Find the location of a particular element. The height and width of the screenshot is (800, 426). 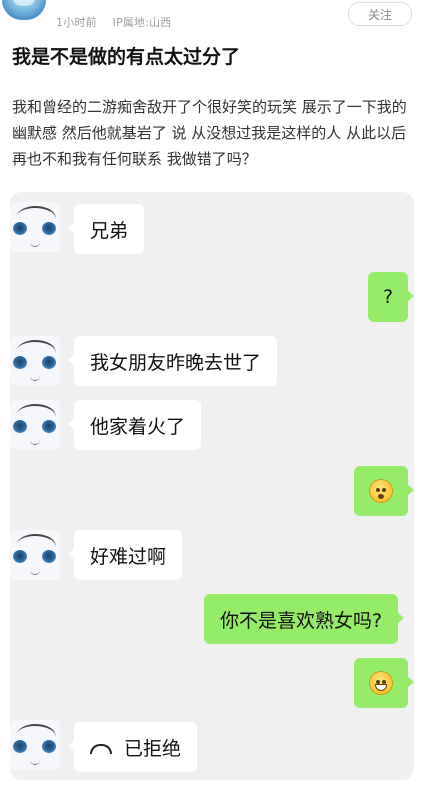

message-text: 你不是喜欢熟女吗? is located at coordinates (301, 620).